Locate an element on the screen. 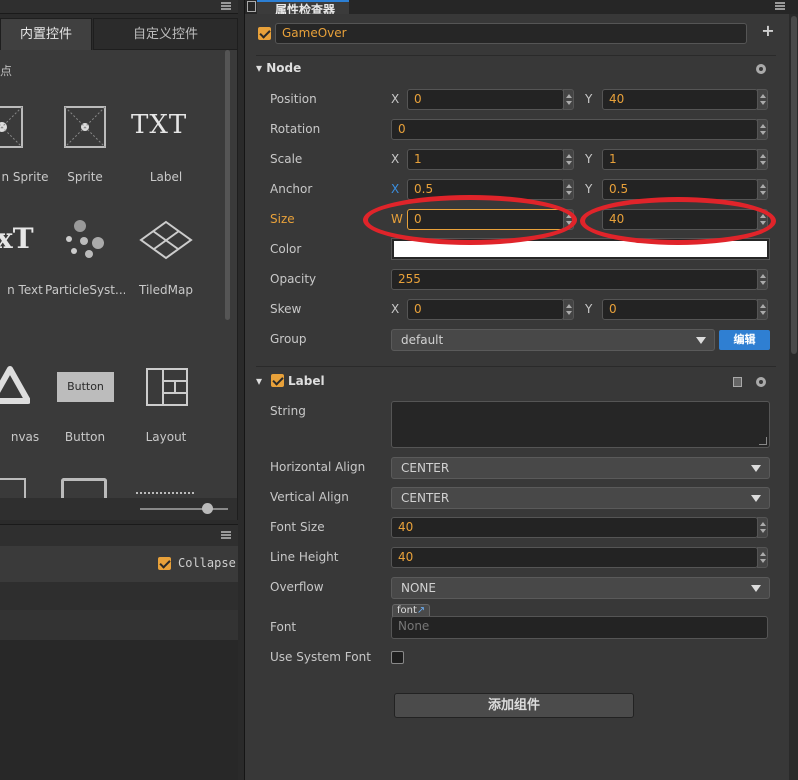 The height and width of the screenshot is (780, 798). label-settings-gear-icon is located at coordinates (761, 382).